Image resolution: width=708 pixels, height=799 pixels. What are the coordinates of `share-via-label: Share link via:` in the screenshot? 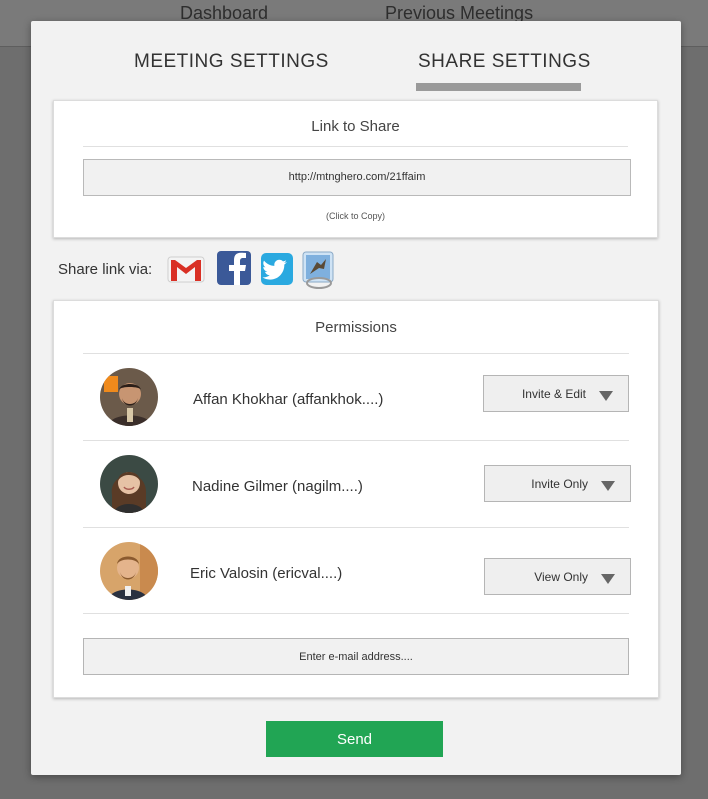 It's located at (105, 269).